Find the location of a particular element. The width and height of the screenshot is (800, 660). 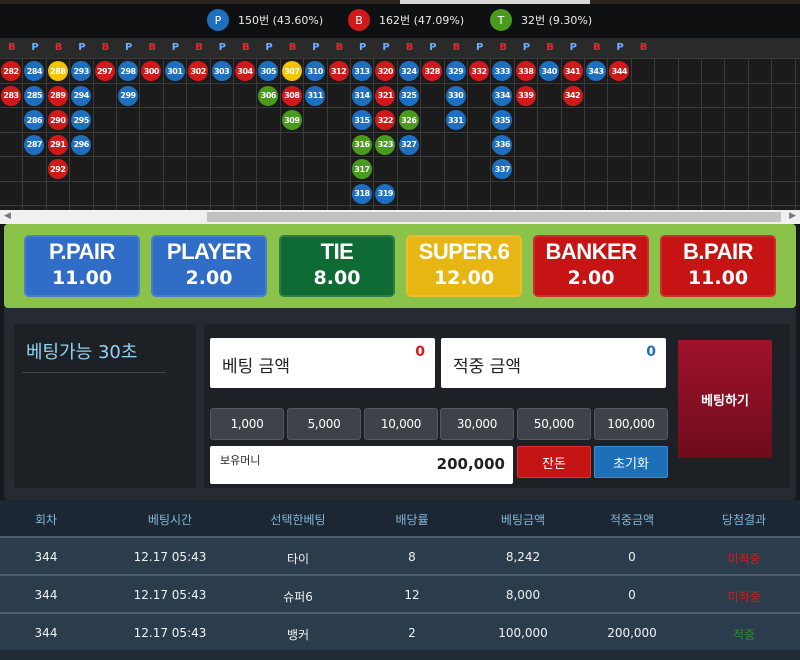

bead-result: 322 is located at coordinates (385, 120).